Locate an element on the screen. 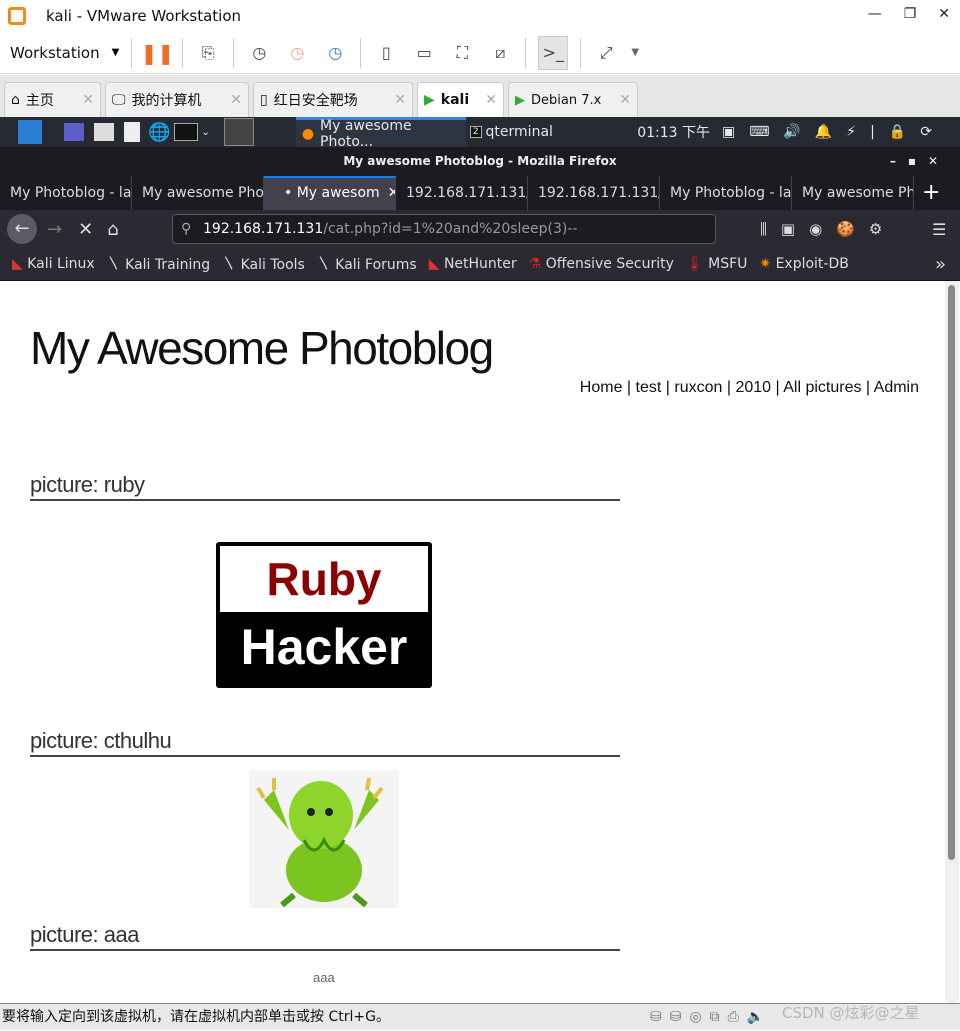  back-button: ← is located at coordinates (22, 229).